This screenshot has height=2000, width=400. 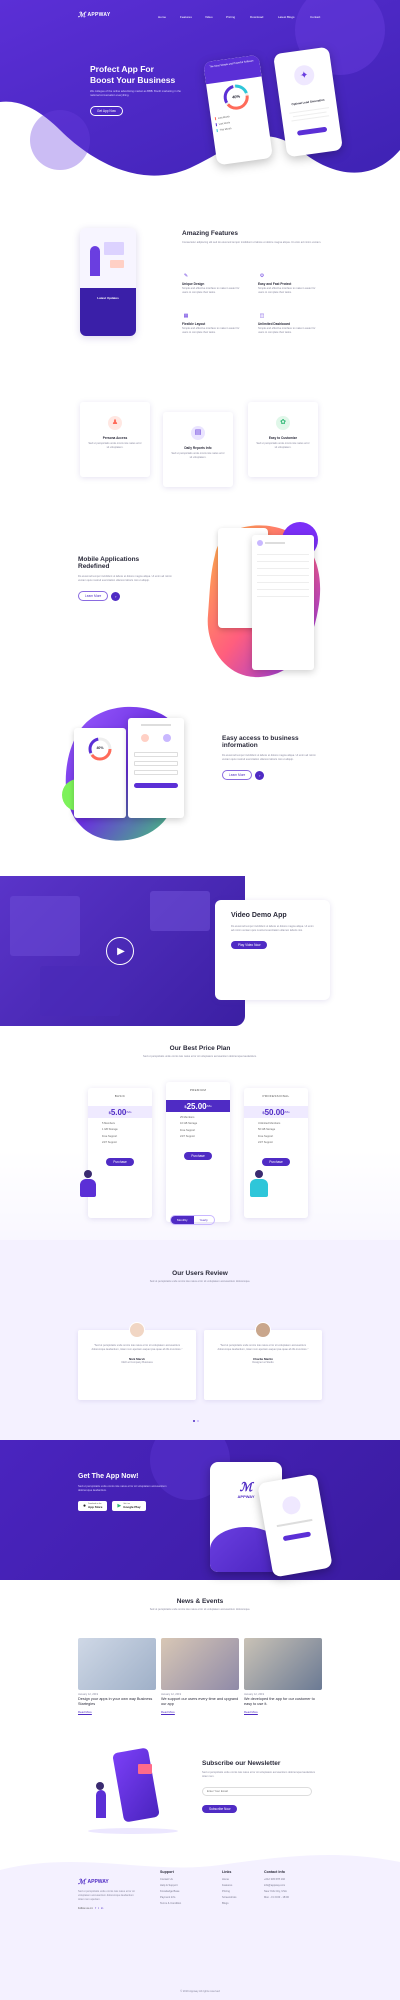 What do you see at coordinates (263, 1362) in the screenshot?
I see `reviewer-role: Designer at Studio` at bounding box center [263, 1362].